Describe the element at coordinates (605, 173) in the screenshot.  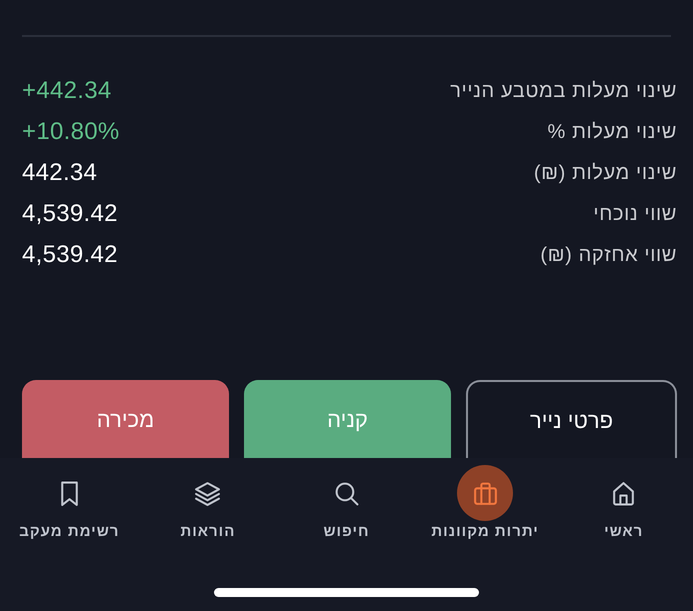
I see `field-label: שינוי מעלות (₪)` at that location.